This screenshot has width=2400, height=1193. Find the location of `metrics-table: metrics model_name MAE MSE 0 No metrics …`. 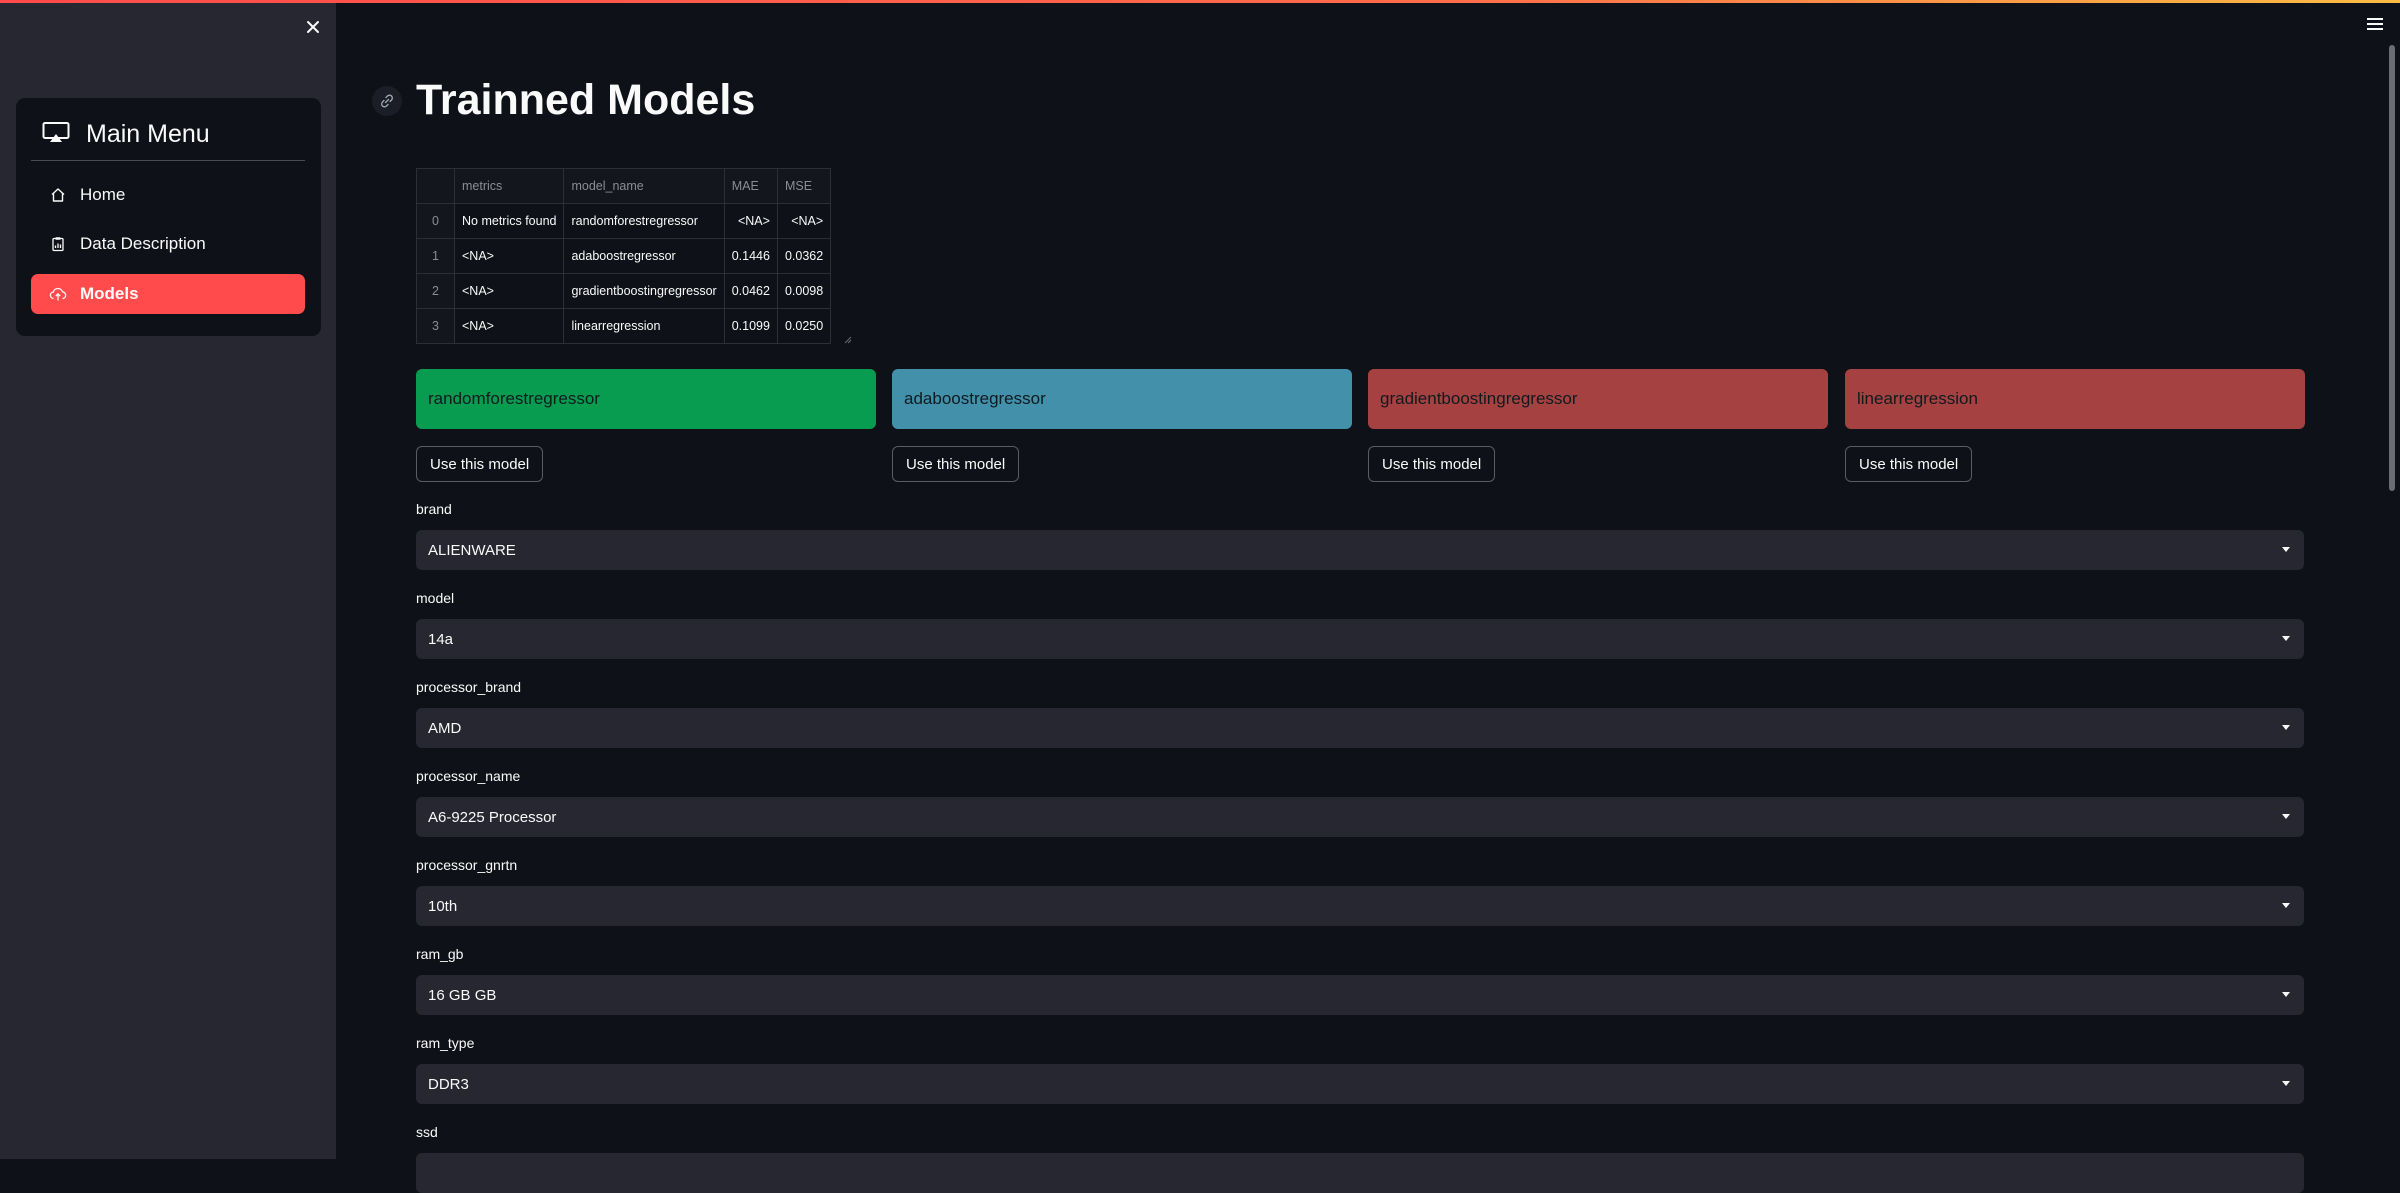

metrics-table: metrics model_name MAE MSE 0 No metrics … is located at coordinates (624, 256).